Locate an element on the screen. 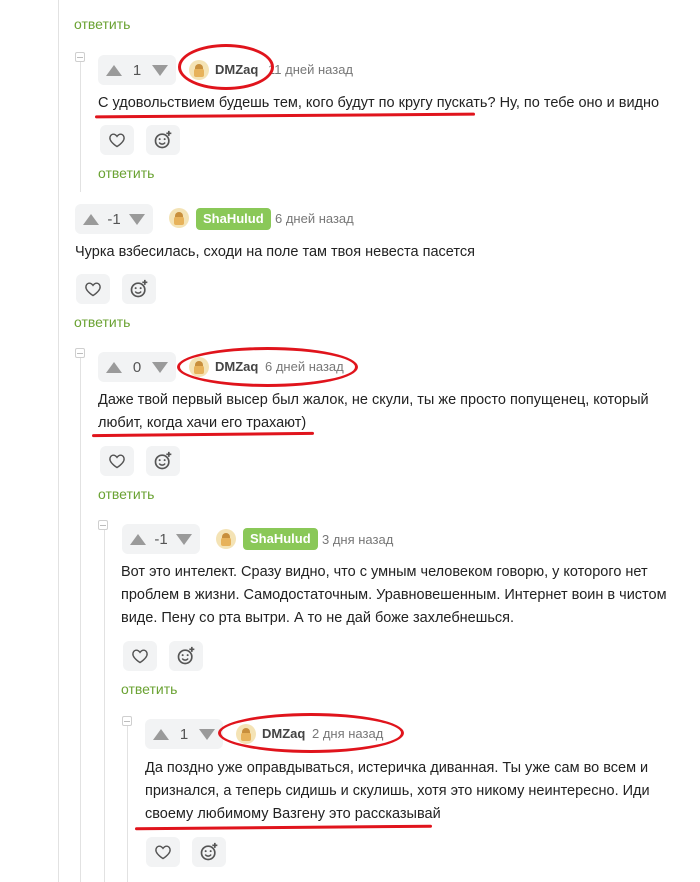 This screenshot has width=700, height=882. comment-time: 3 дня назад is located at coordinates (357, 539).